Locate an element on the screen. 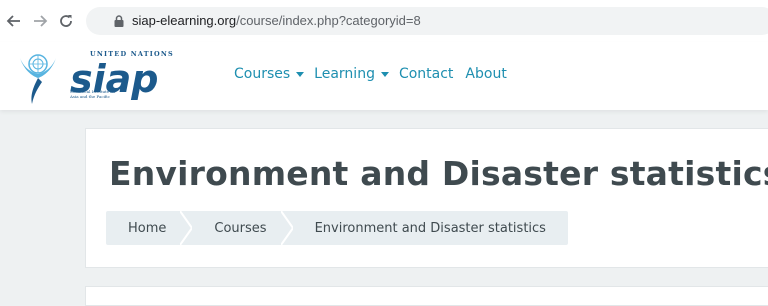 The width and height of the screenshot is (768, 306). forward-button is located at coordinates (40, 21).